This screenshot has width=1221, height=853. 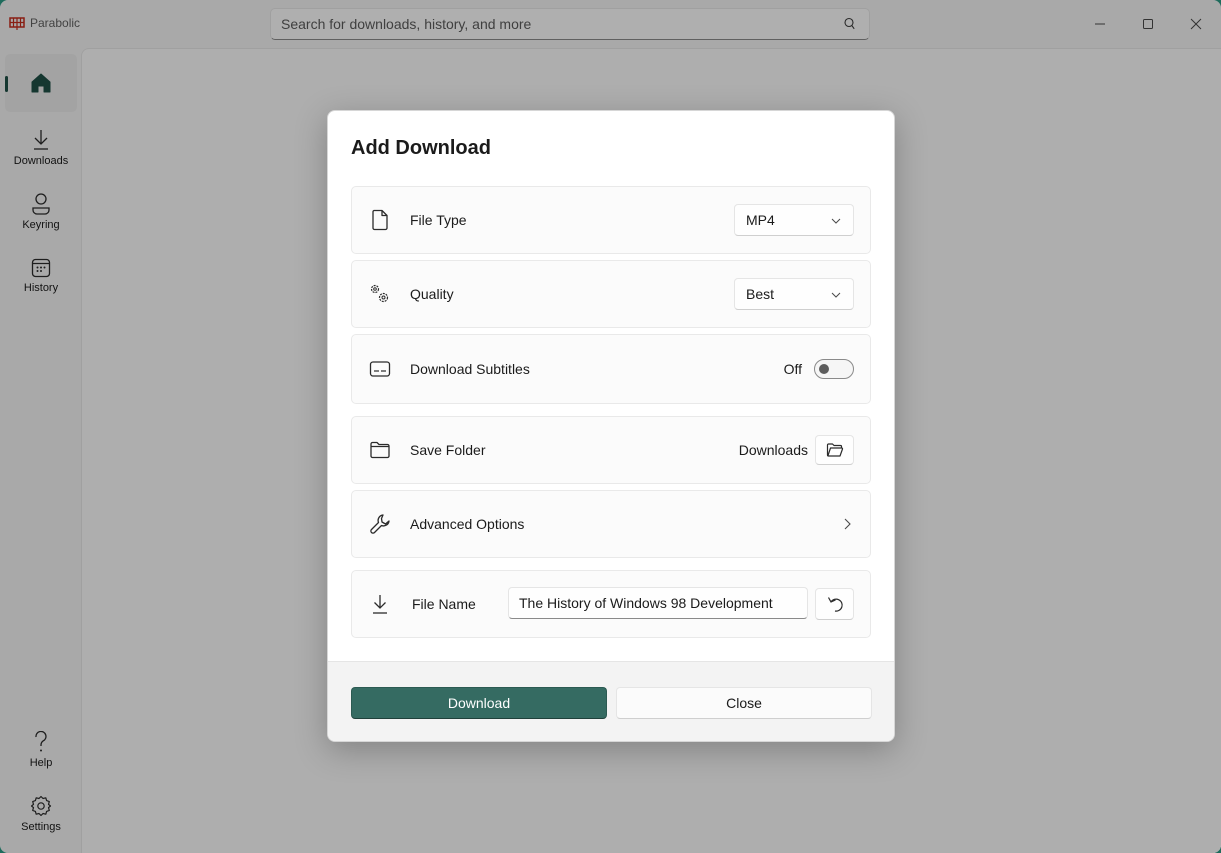 I want to click on save-folder-row: Save Folder Downloads, so click(x=611, y=450).